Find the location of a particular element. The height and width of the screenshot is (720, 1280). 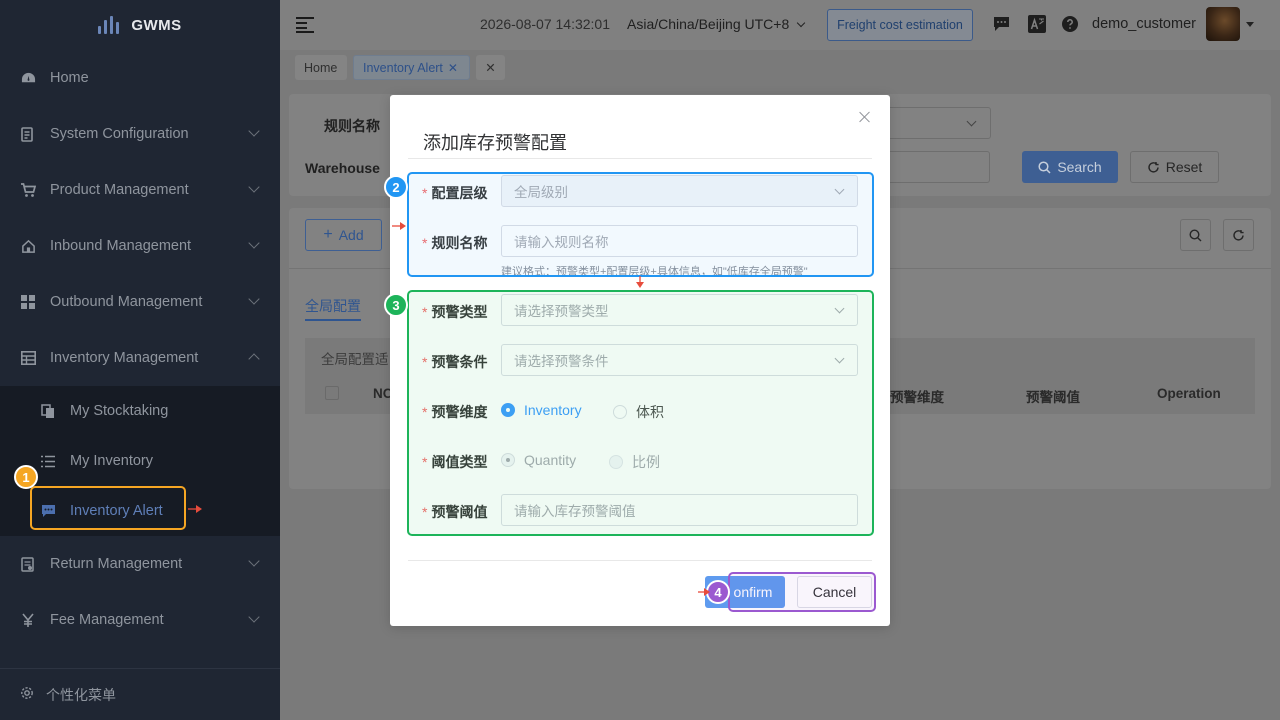

submenu-item-my-stocktaking: My Stocktaking is located at coordinates (140, 411).